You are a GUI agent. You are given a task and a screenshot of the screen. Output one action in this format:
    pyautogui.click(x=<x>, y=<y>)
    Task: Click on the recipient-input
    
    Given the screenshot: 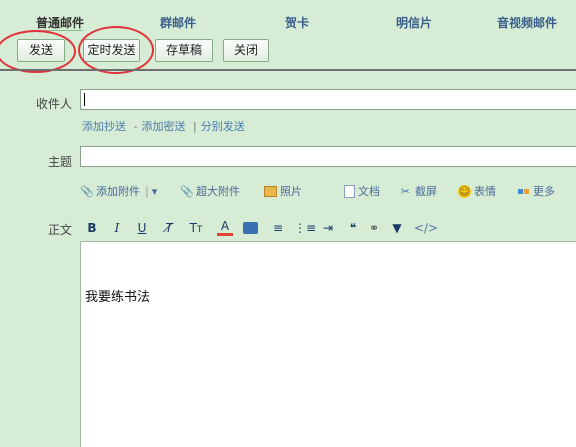 What is the action you would take?
    pyautogui.click(x=328, y=99)
    